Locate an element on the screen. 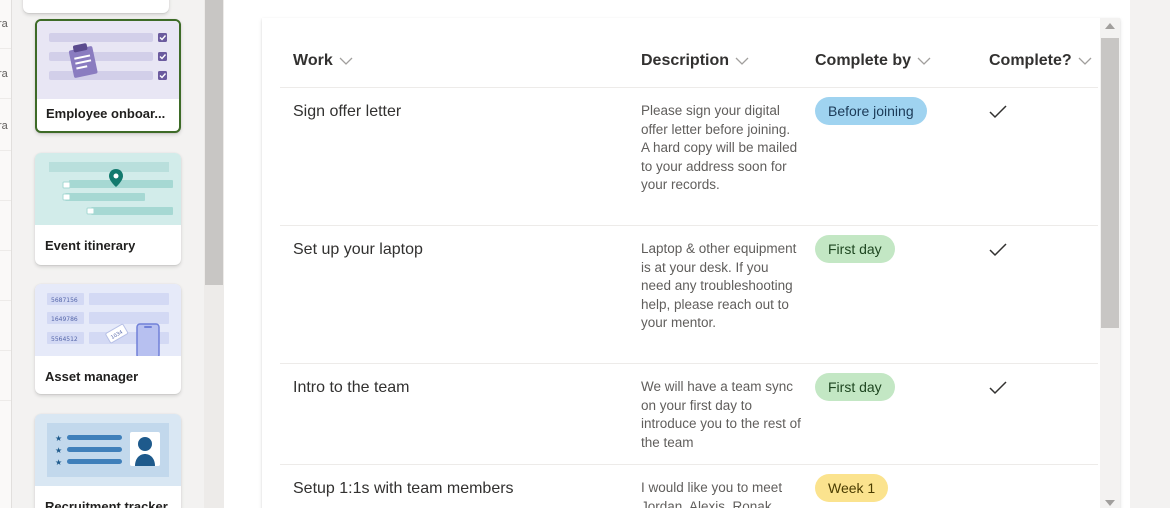  column-header-label: Complete by is located at coordinates (863, 60).